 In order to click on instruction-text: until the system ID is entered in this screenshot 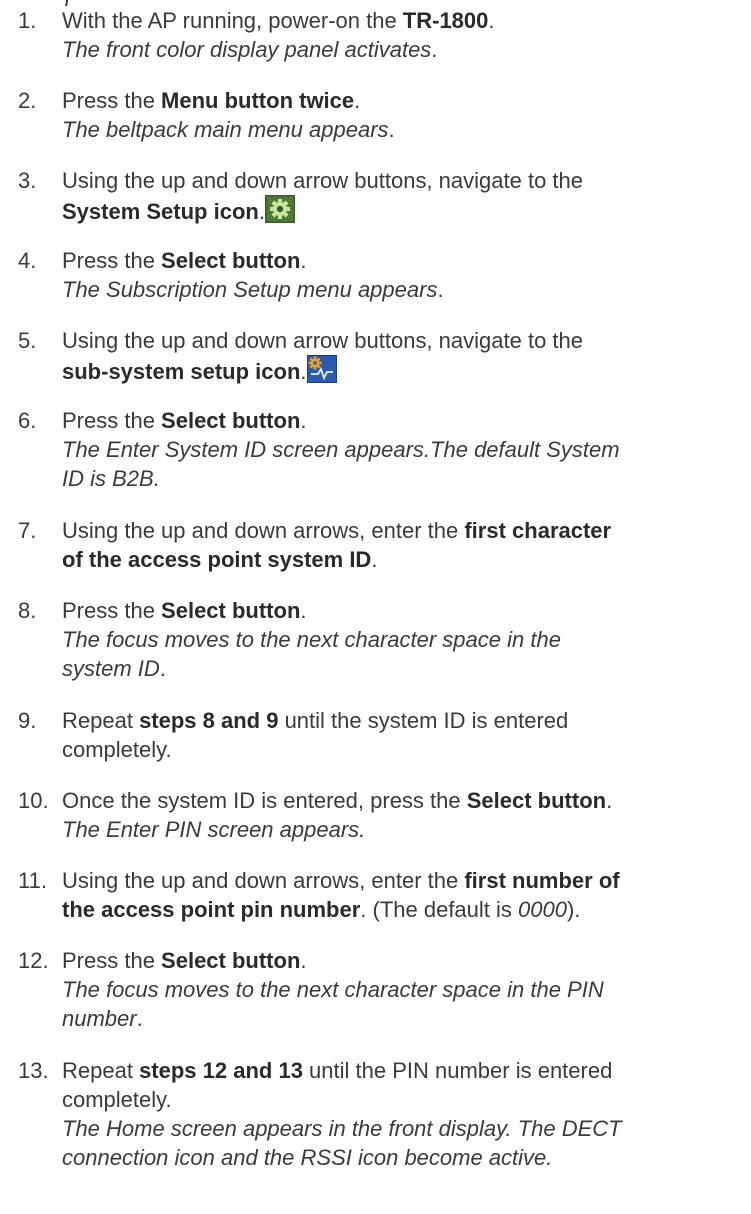, I will do `click(423, 720)`.